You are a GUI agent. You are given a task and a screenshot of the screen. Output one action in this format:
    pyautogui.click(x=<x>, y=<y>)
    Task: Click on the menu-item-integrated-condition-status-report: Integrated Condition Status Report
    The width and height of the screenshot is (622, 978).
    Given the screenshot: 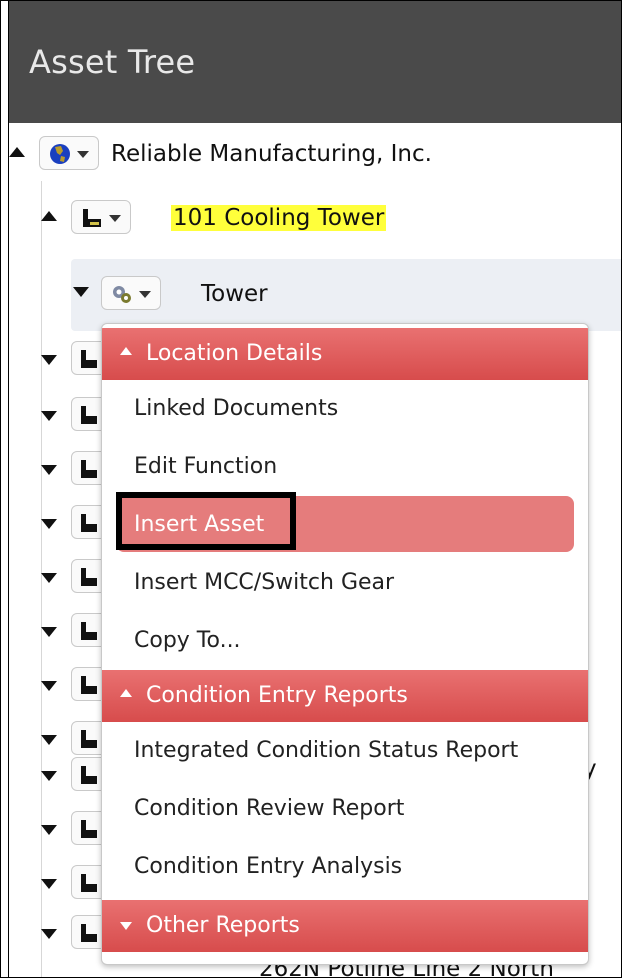 What is the action you would take?
    pyautogui.click(x=345, y=751)
    